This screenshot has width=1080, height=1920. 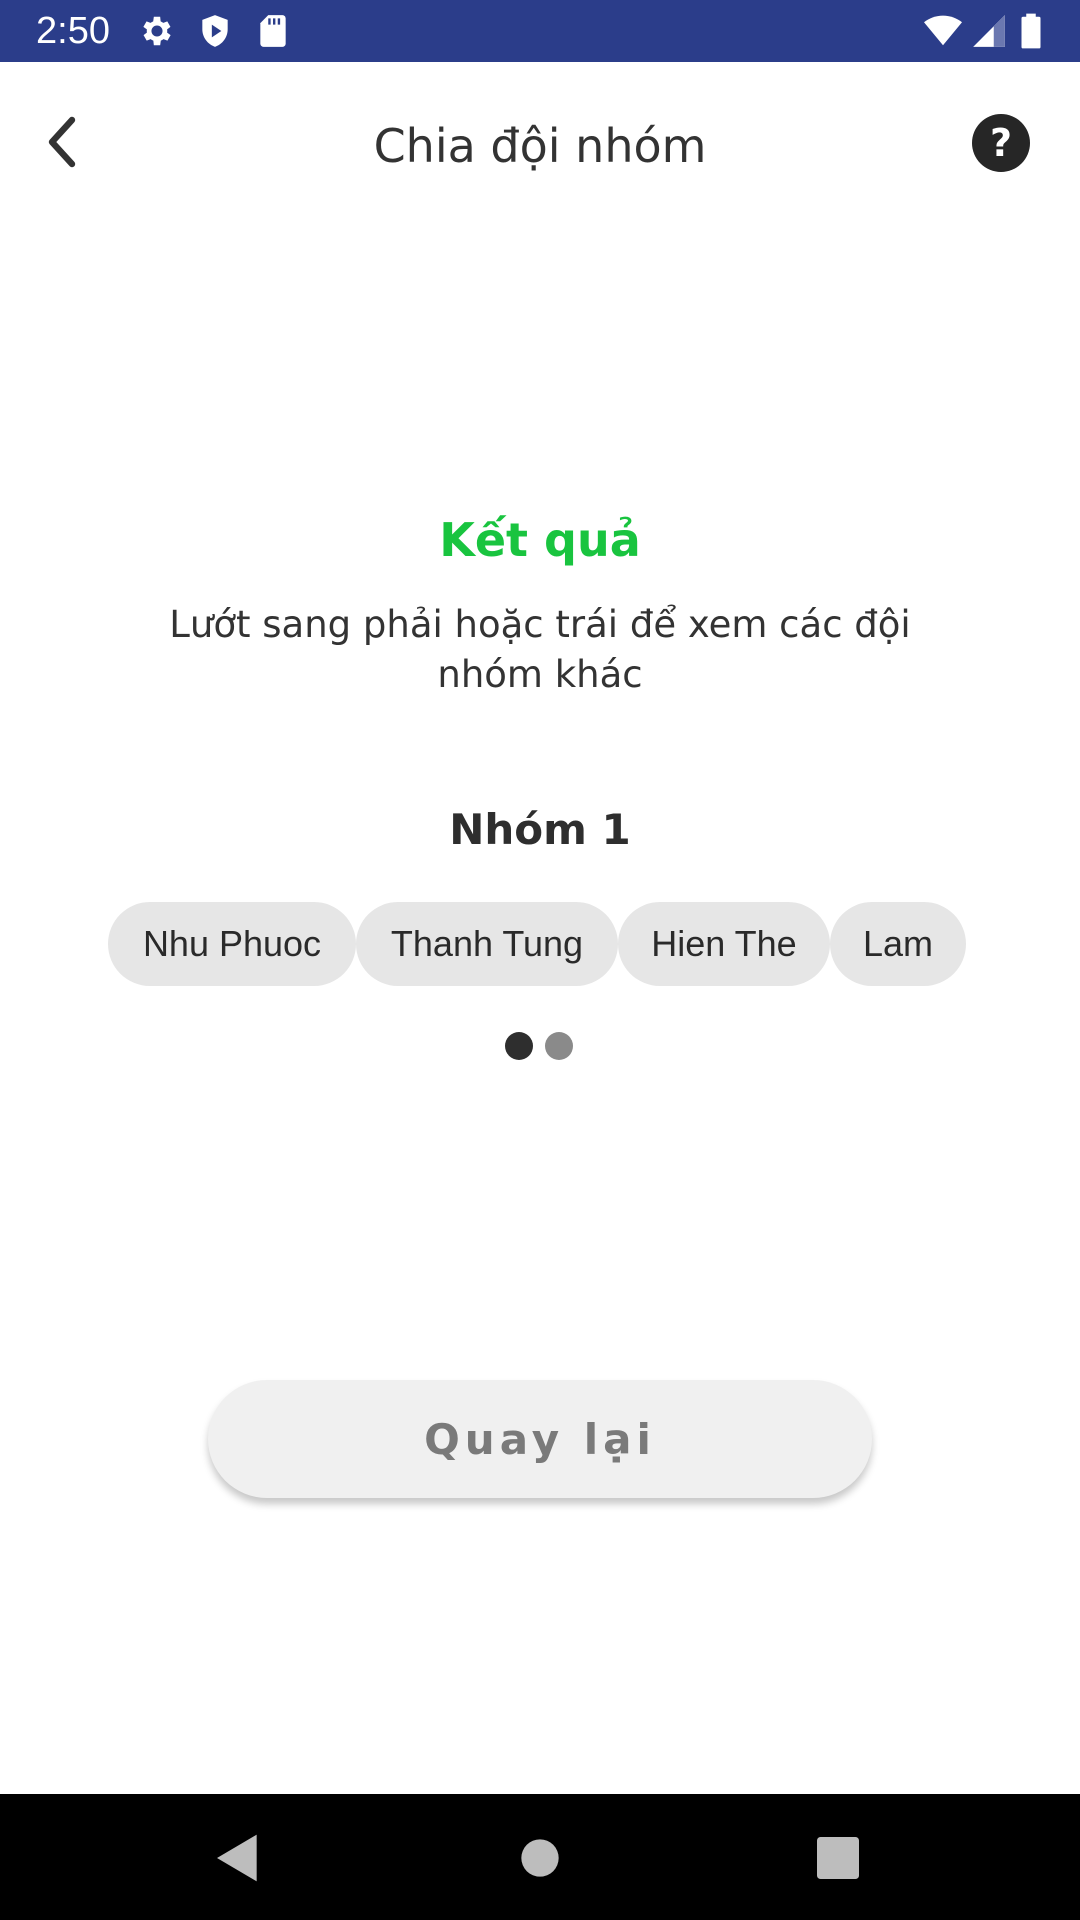 I want to click on battery-icon, so click(x=1031, y=31).